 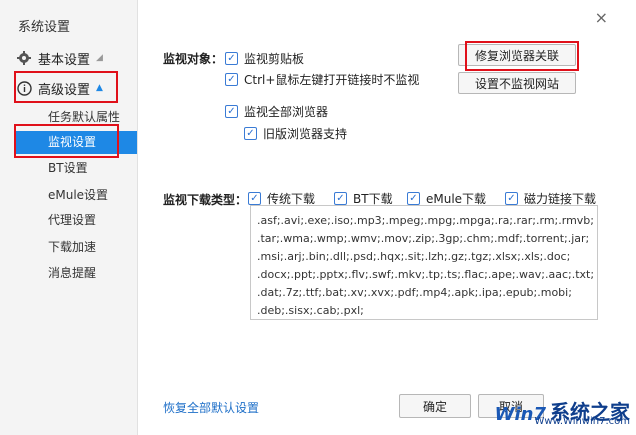 I want to click on sidebar-item-acceleration: 下载加速, so click(x=72, y=246).